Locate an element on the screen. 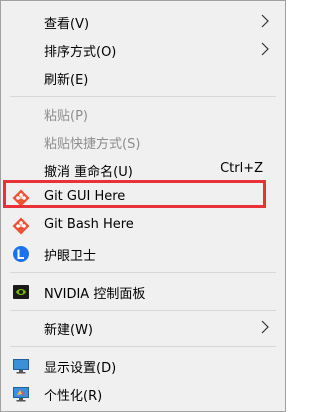  view-label: 查看(V) is located at coordinates (67, 24).